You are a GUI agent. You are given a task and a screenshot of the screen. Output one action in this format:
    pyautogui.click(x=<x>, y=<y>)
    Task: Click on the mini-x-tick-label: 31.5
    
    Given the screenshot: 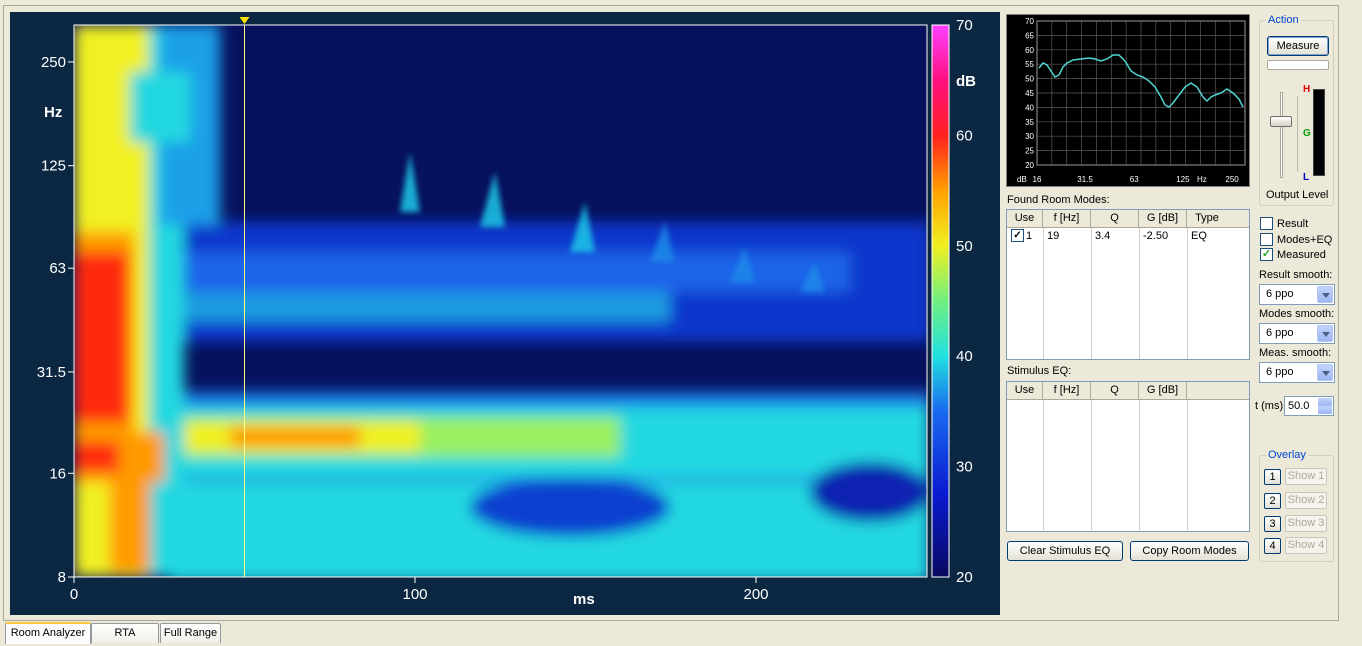 What is the action you would take?
    pyautogui.click(x=1085, y=179)
    